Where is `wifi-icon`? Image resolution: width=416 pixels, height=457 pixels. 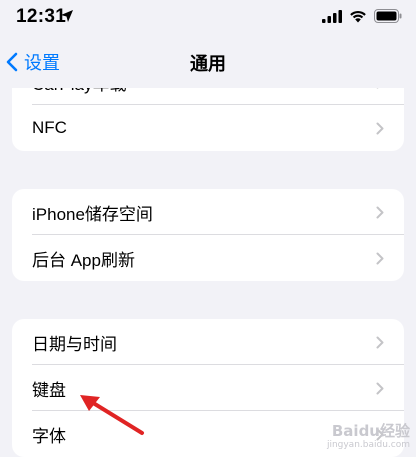 wifi-icon is located at coordinates (358, 16).